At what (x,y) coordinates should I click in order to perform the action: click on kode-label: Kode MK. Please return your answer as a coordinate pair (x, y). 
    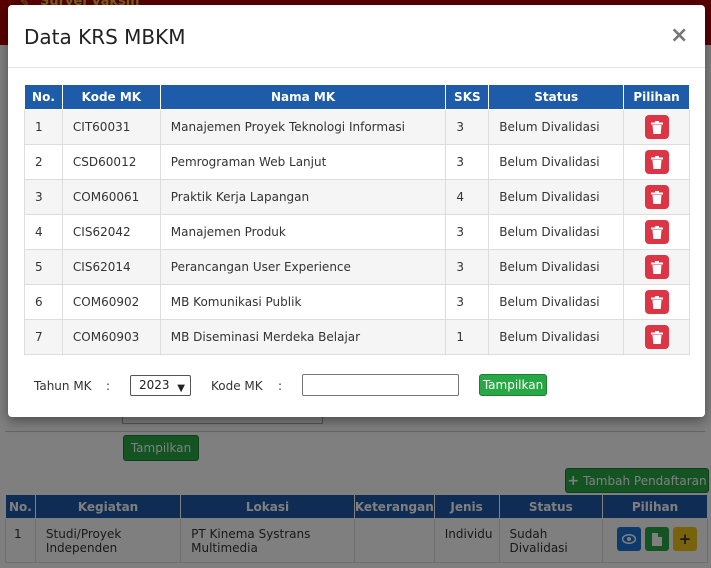
    Looking at the image, I should click on (237, 386).